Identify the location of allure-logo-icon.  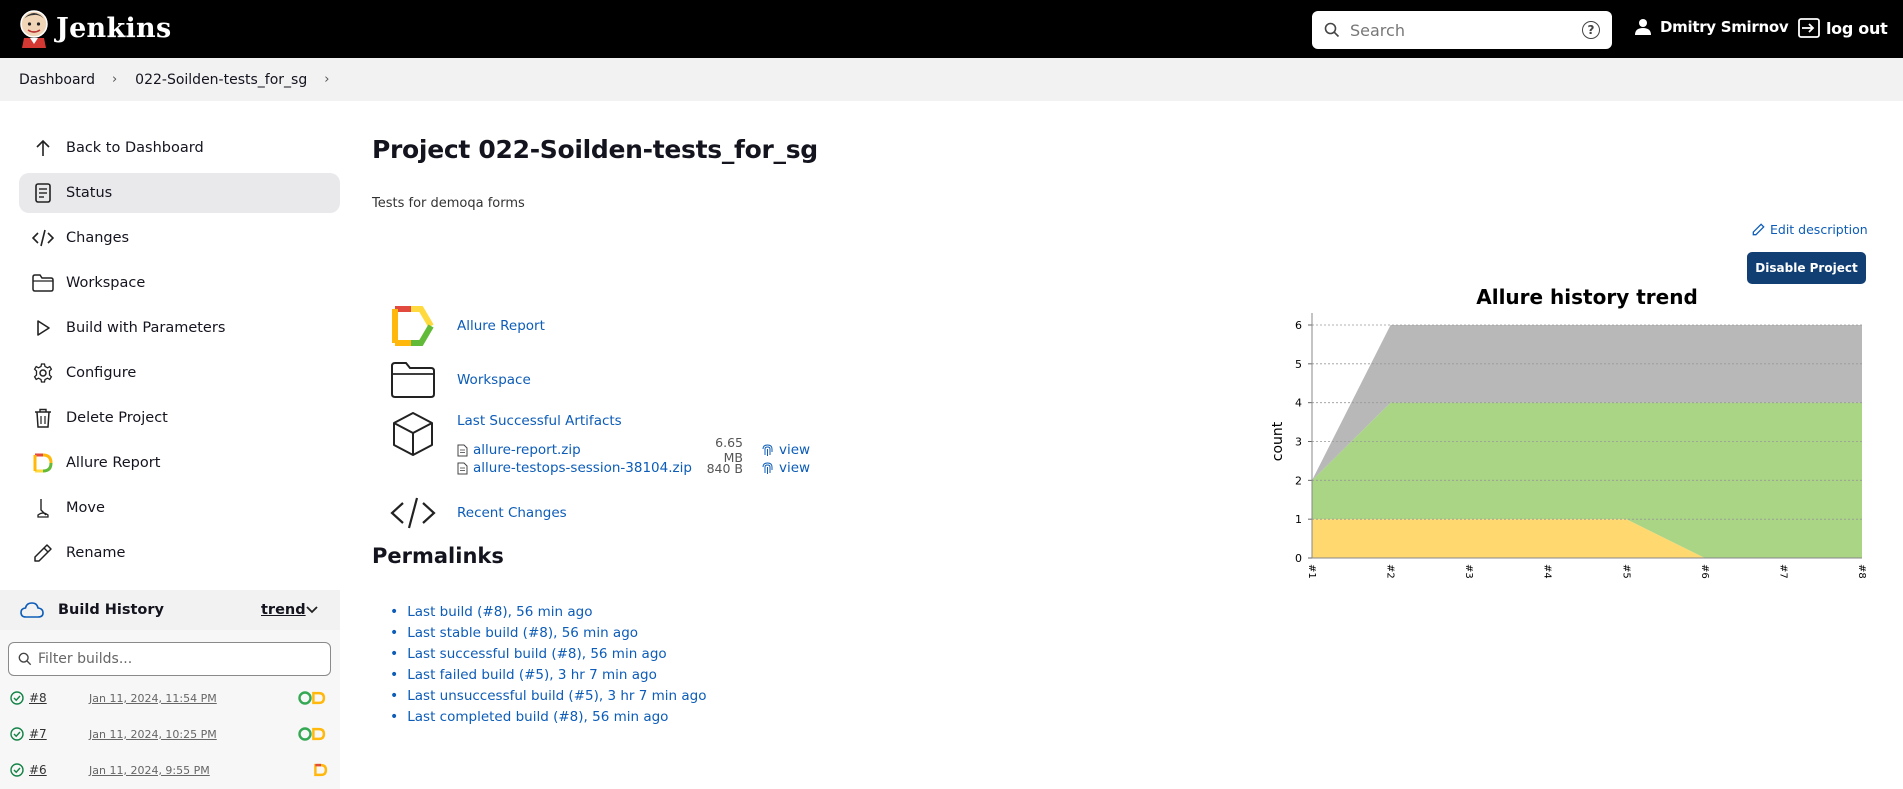
(413, 326).